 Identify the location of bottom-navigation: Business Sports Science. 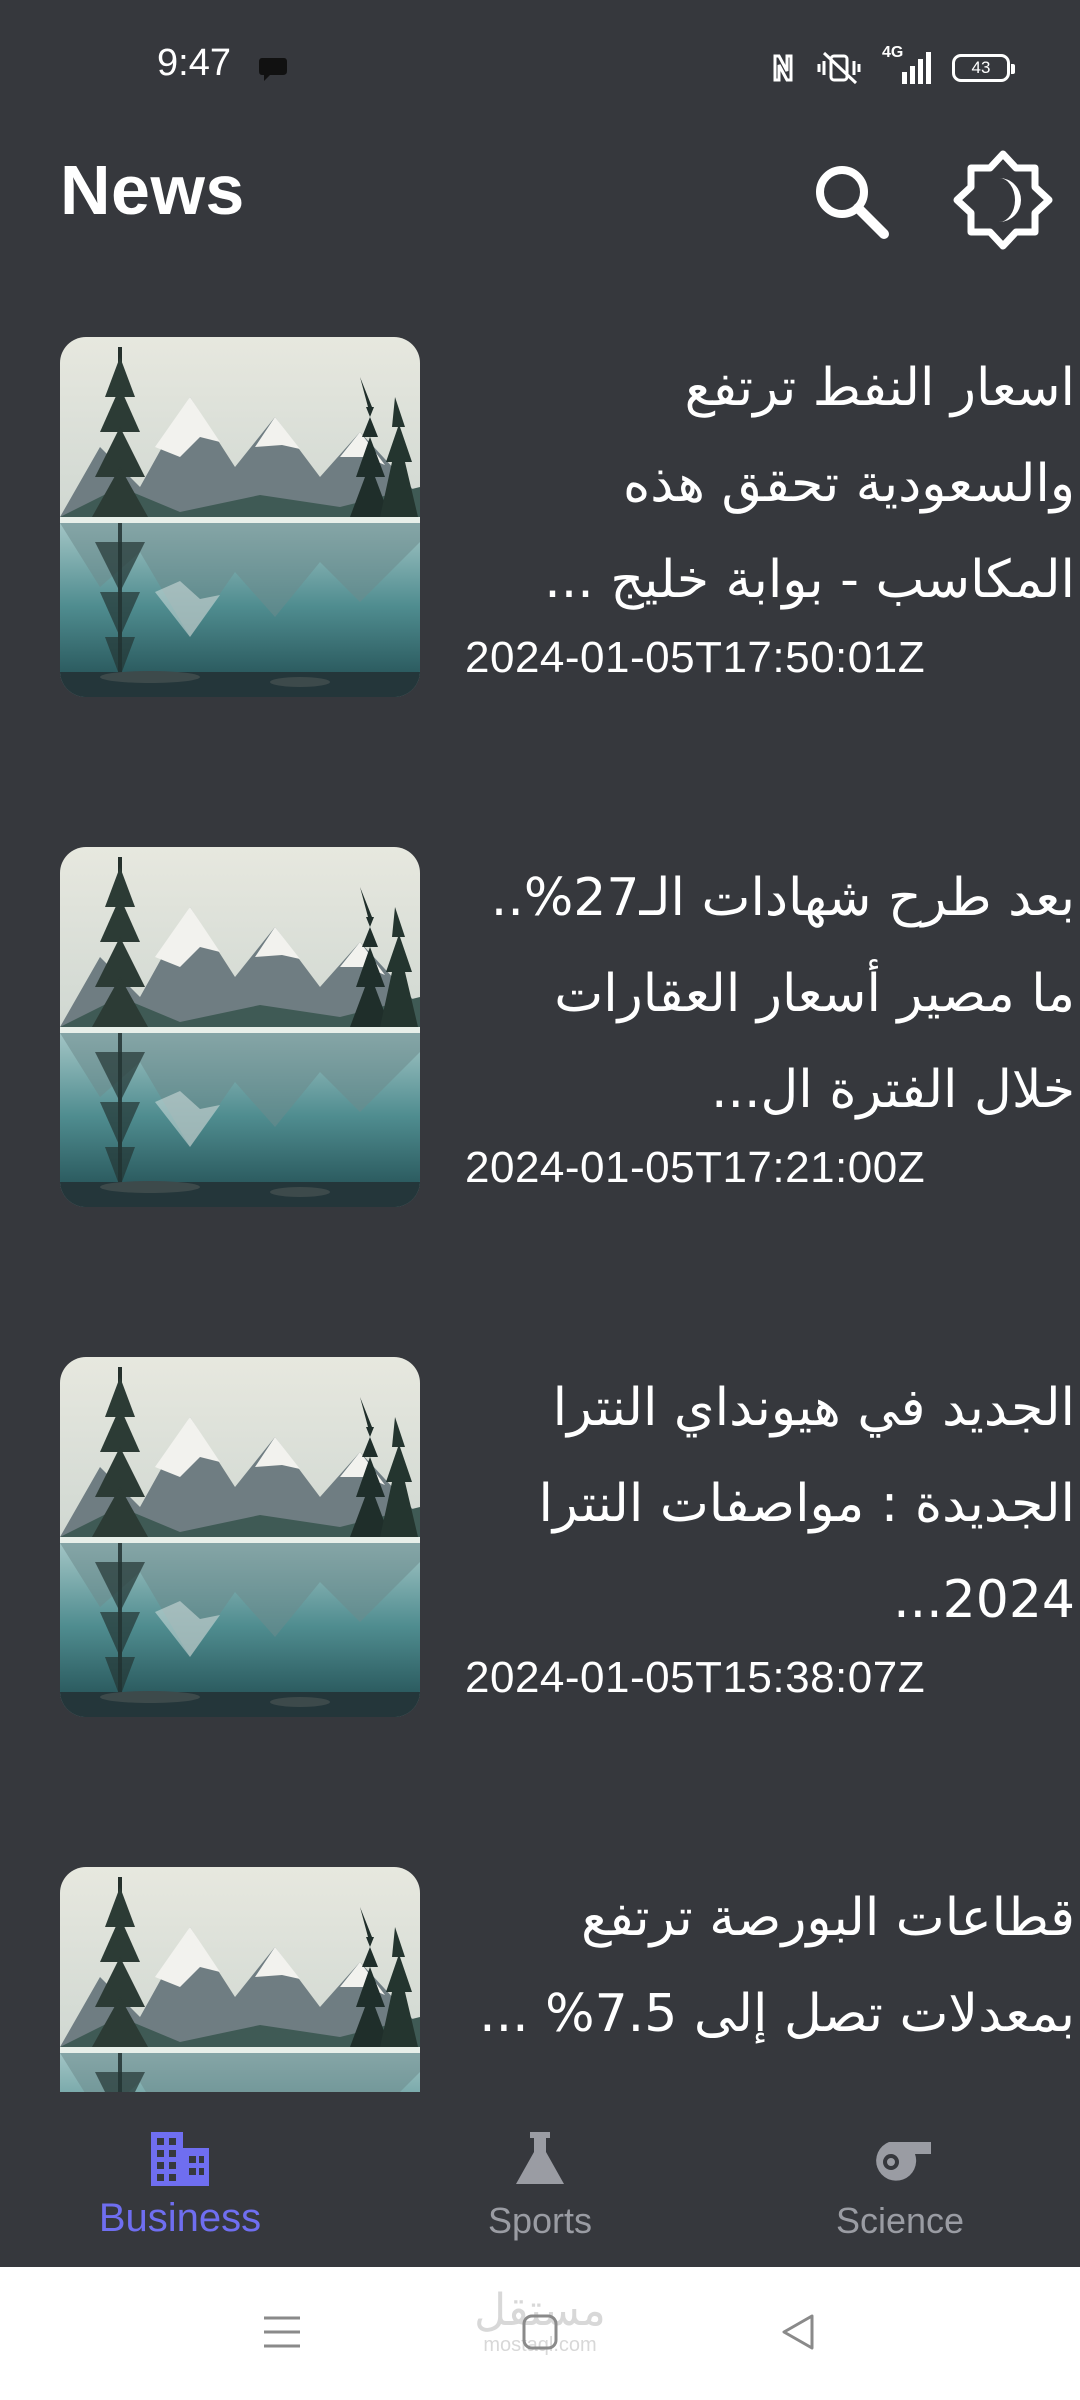
(540, 2179).